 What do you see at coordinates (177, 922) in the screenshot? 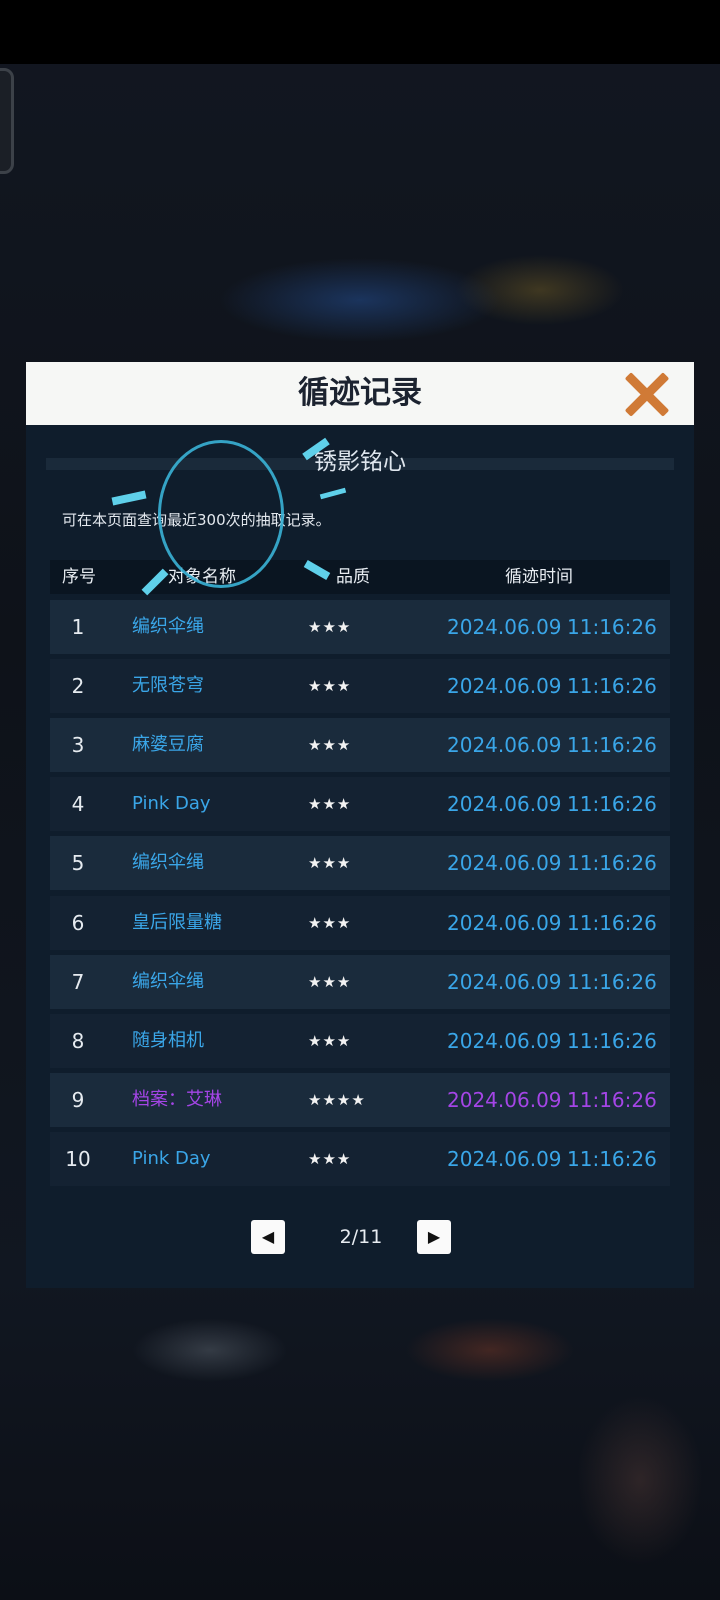
I see `row-item-name: 皇后限量糖` at bounding box center [177, 922].